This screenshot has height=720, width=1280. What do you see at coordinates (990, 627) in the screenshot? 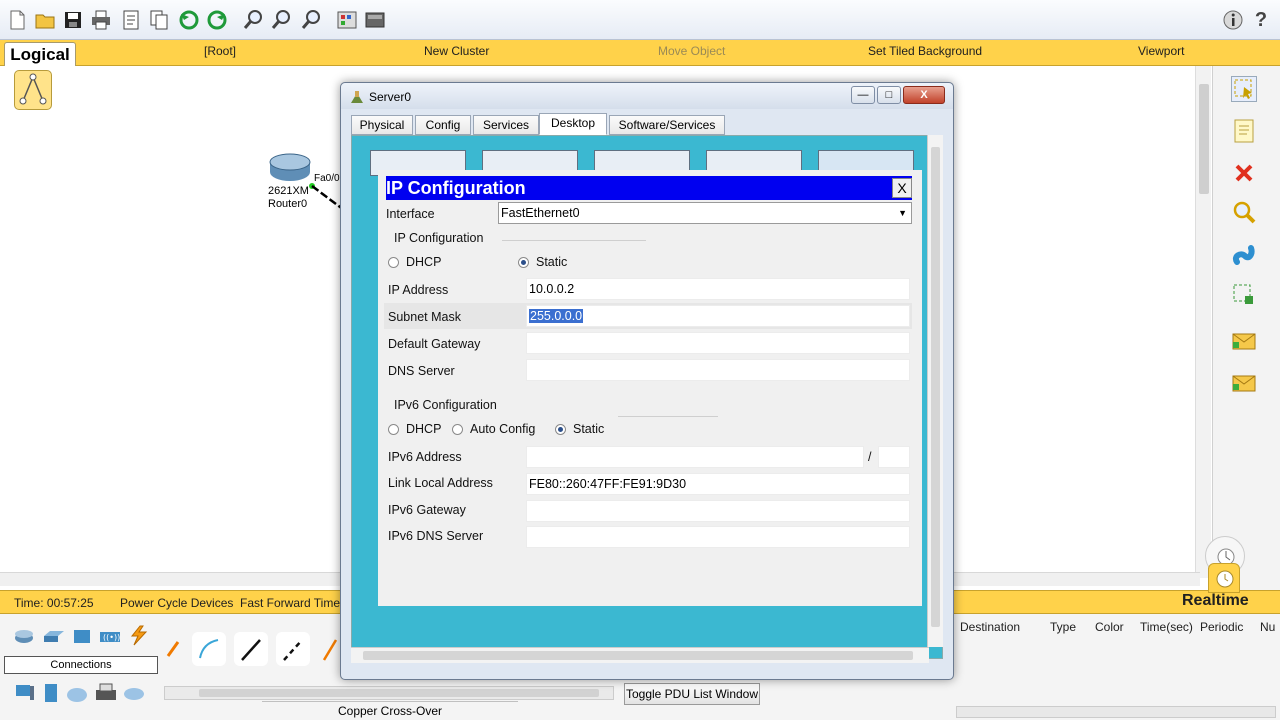
I see `col-destination: Destination` at bounding box center [990, 627].